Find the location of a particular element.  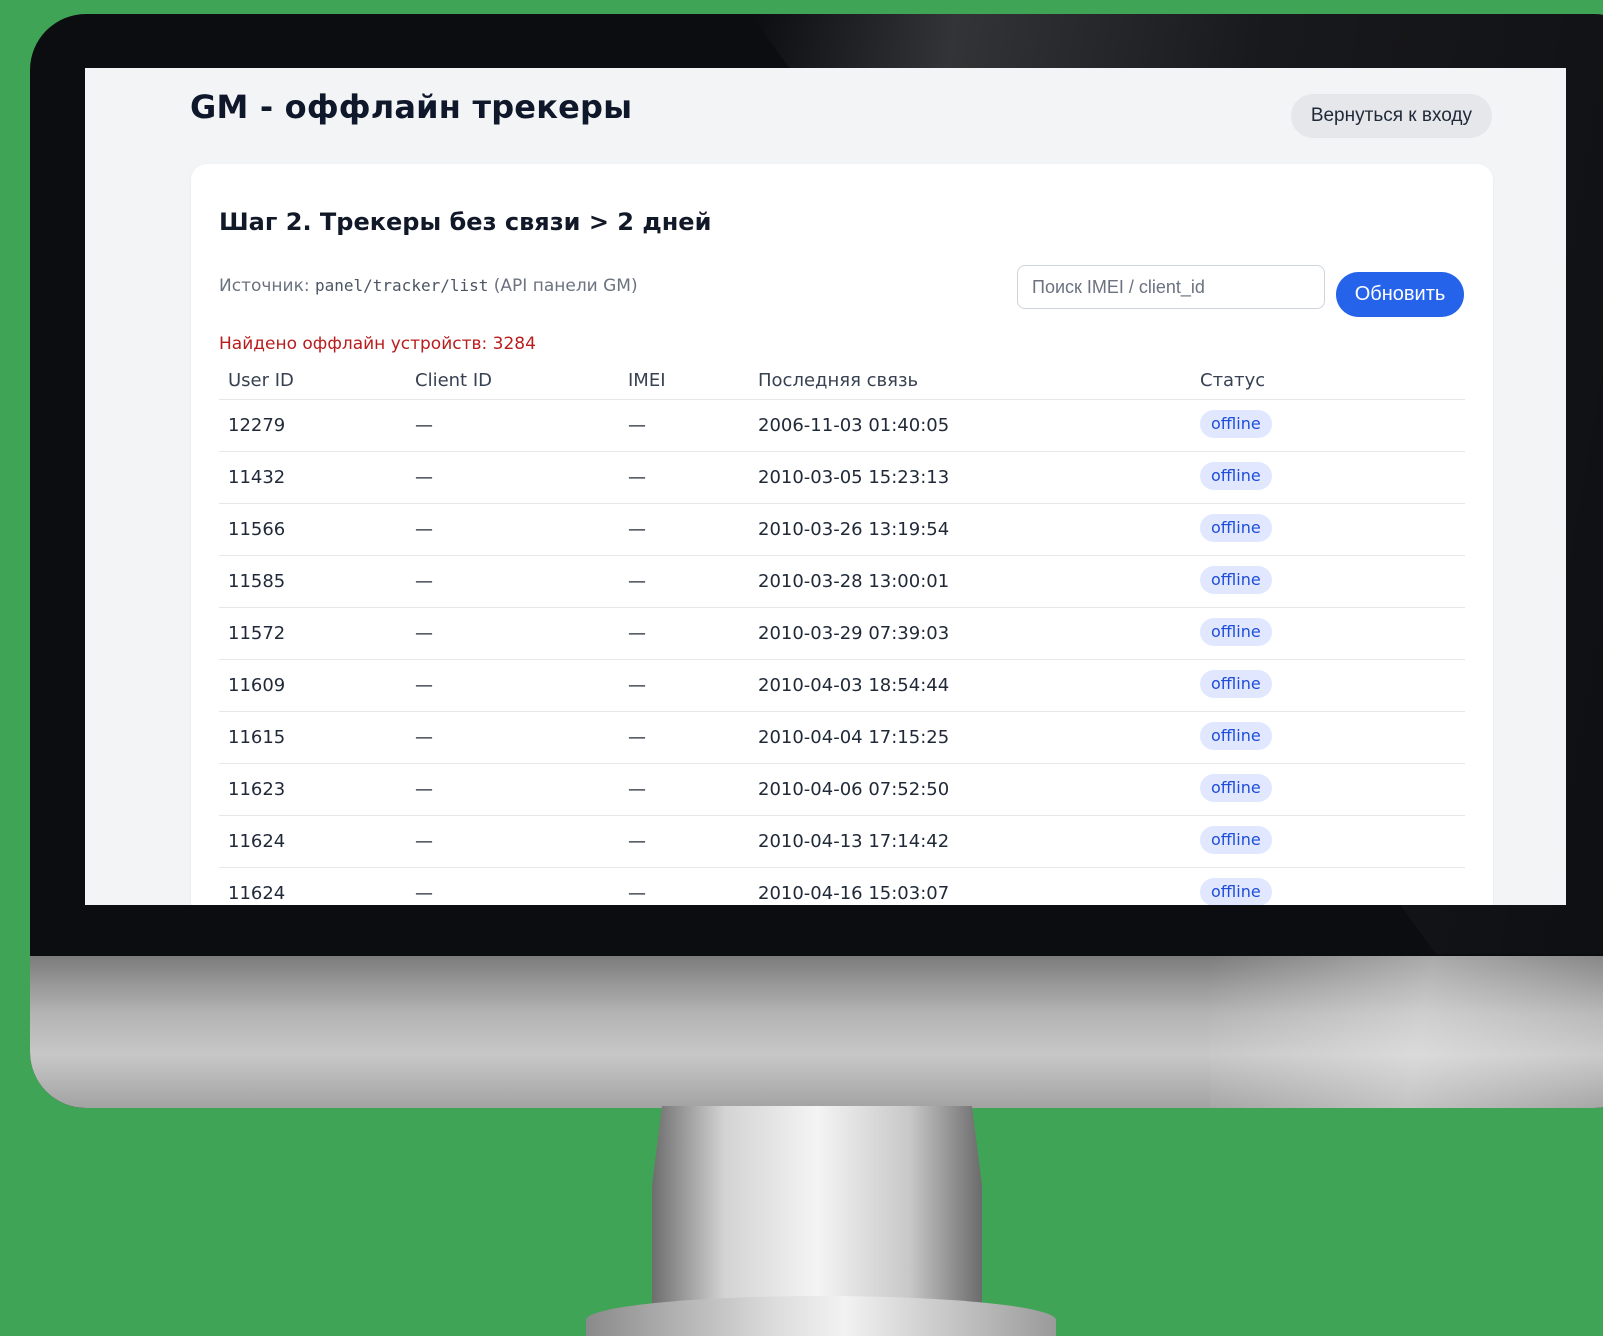

cell-last-seen: 2010-03-29 07:39:03 is located at coordinates (970, 633).